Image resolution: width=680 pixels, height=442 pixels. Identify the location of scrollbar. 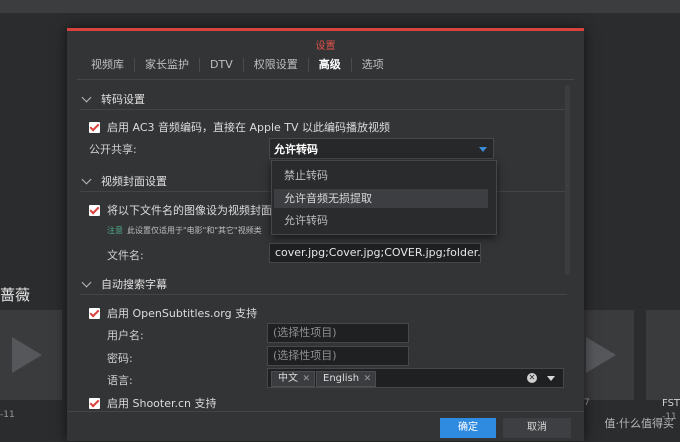
(567, 180).